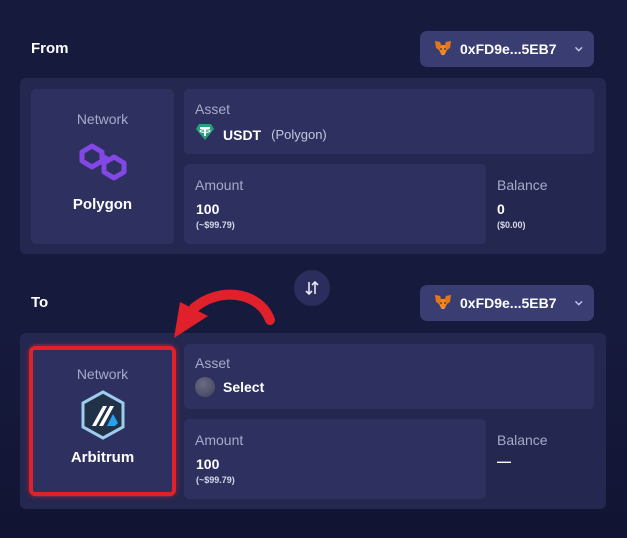 This screenshot has width=627, height=538. What do you see at coordinates (504, 461) in the screenshot?
I see `to-balance-value: —` at bounding box center [504, 461].